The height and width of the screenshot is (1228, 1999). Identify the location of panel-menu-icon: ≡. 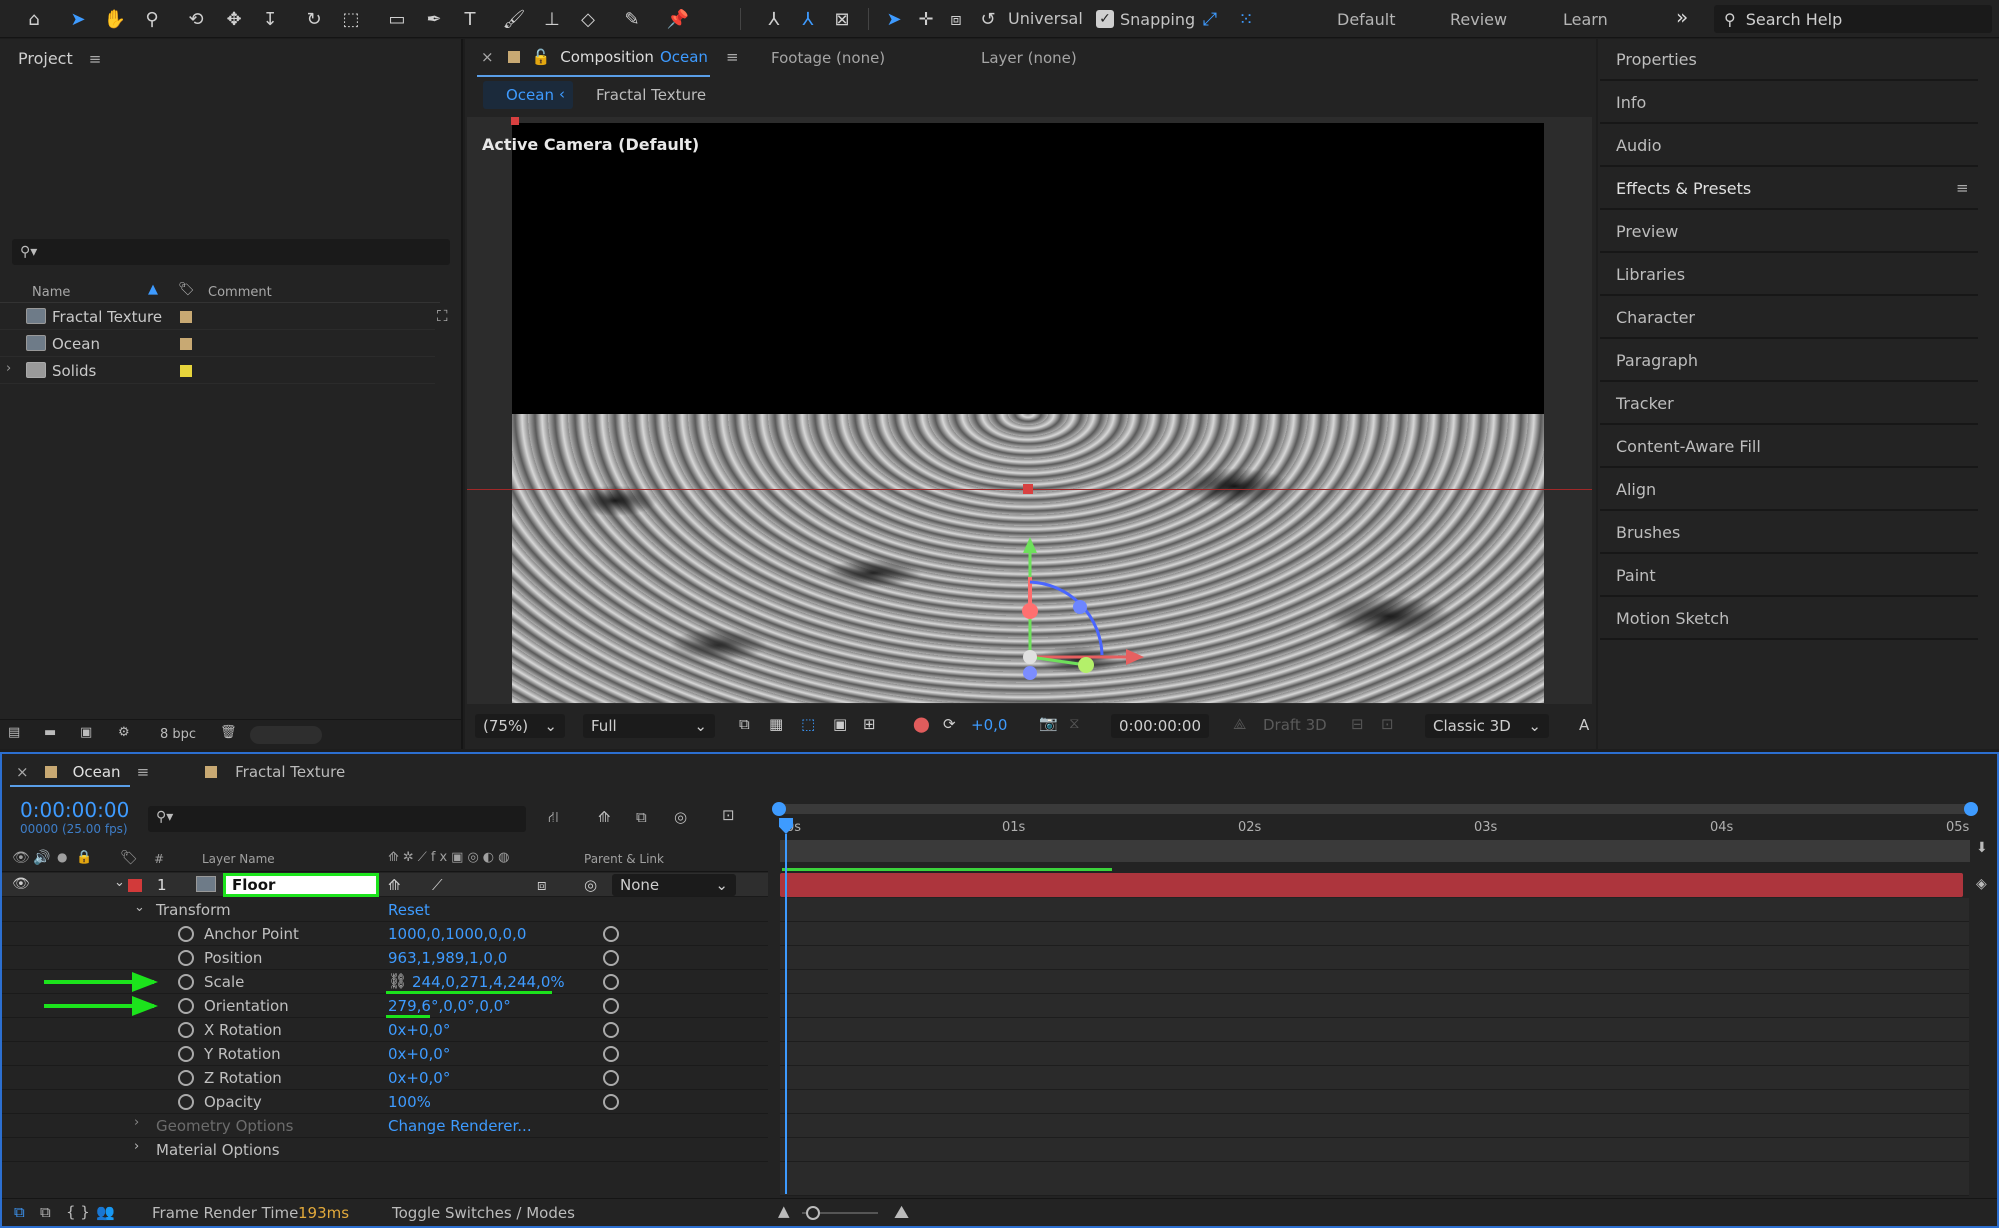
(95, 59).